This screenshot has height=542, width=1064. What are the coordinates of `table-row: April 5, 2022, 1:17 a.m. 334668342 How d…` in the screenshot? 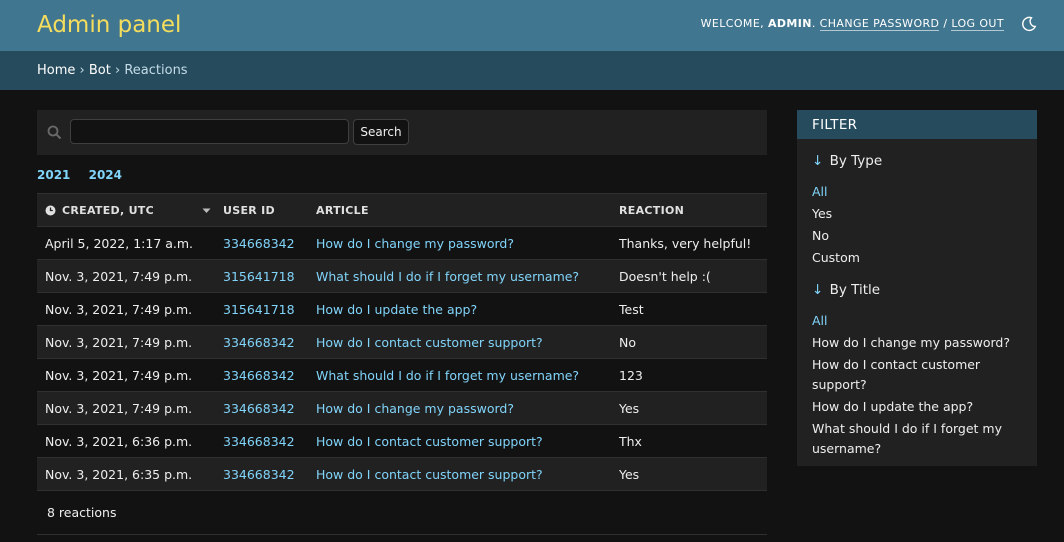 It's located at (402, 243).